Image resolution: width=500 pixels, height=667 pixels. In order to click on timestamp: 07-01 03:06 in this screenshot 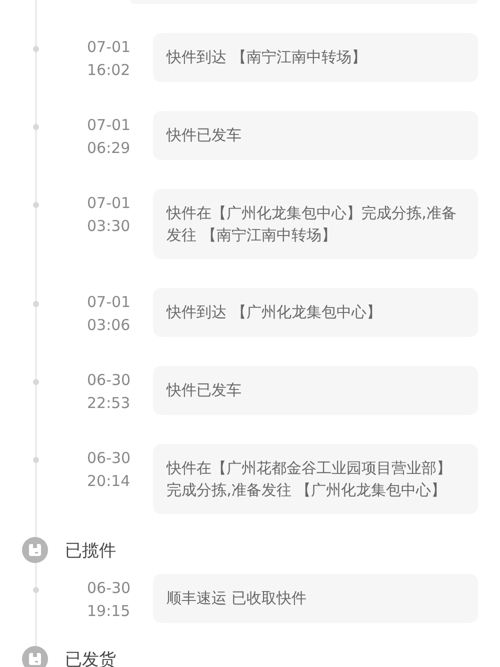, I will do `click(109, 314)`.